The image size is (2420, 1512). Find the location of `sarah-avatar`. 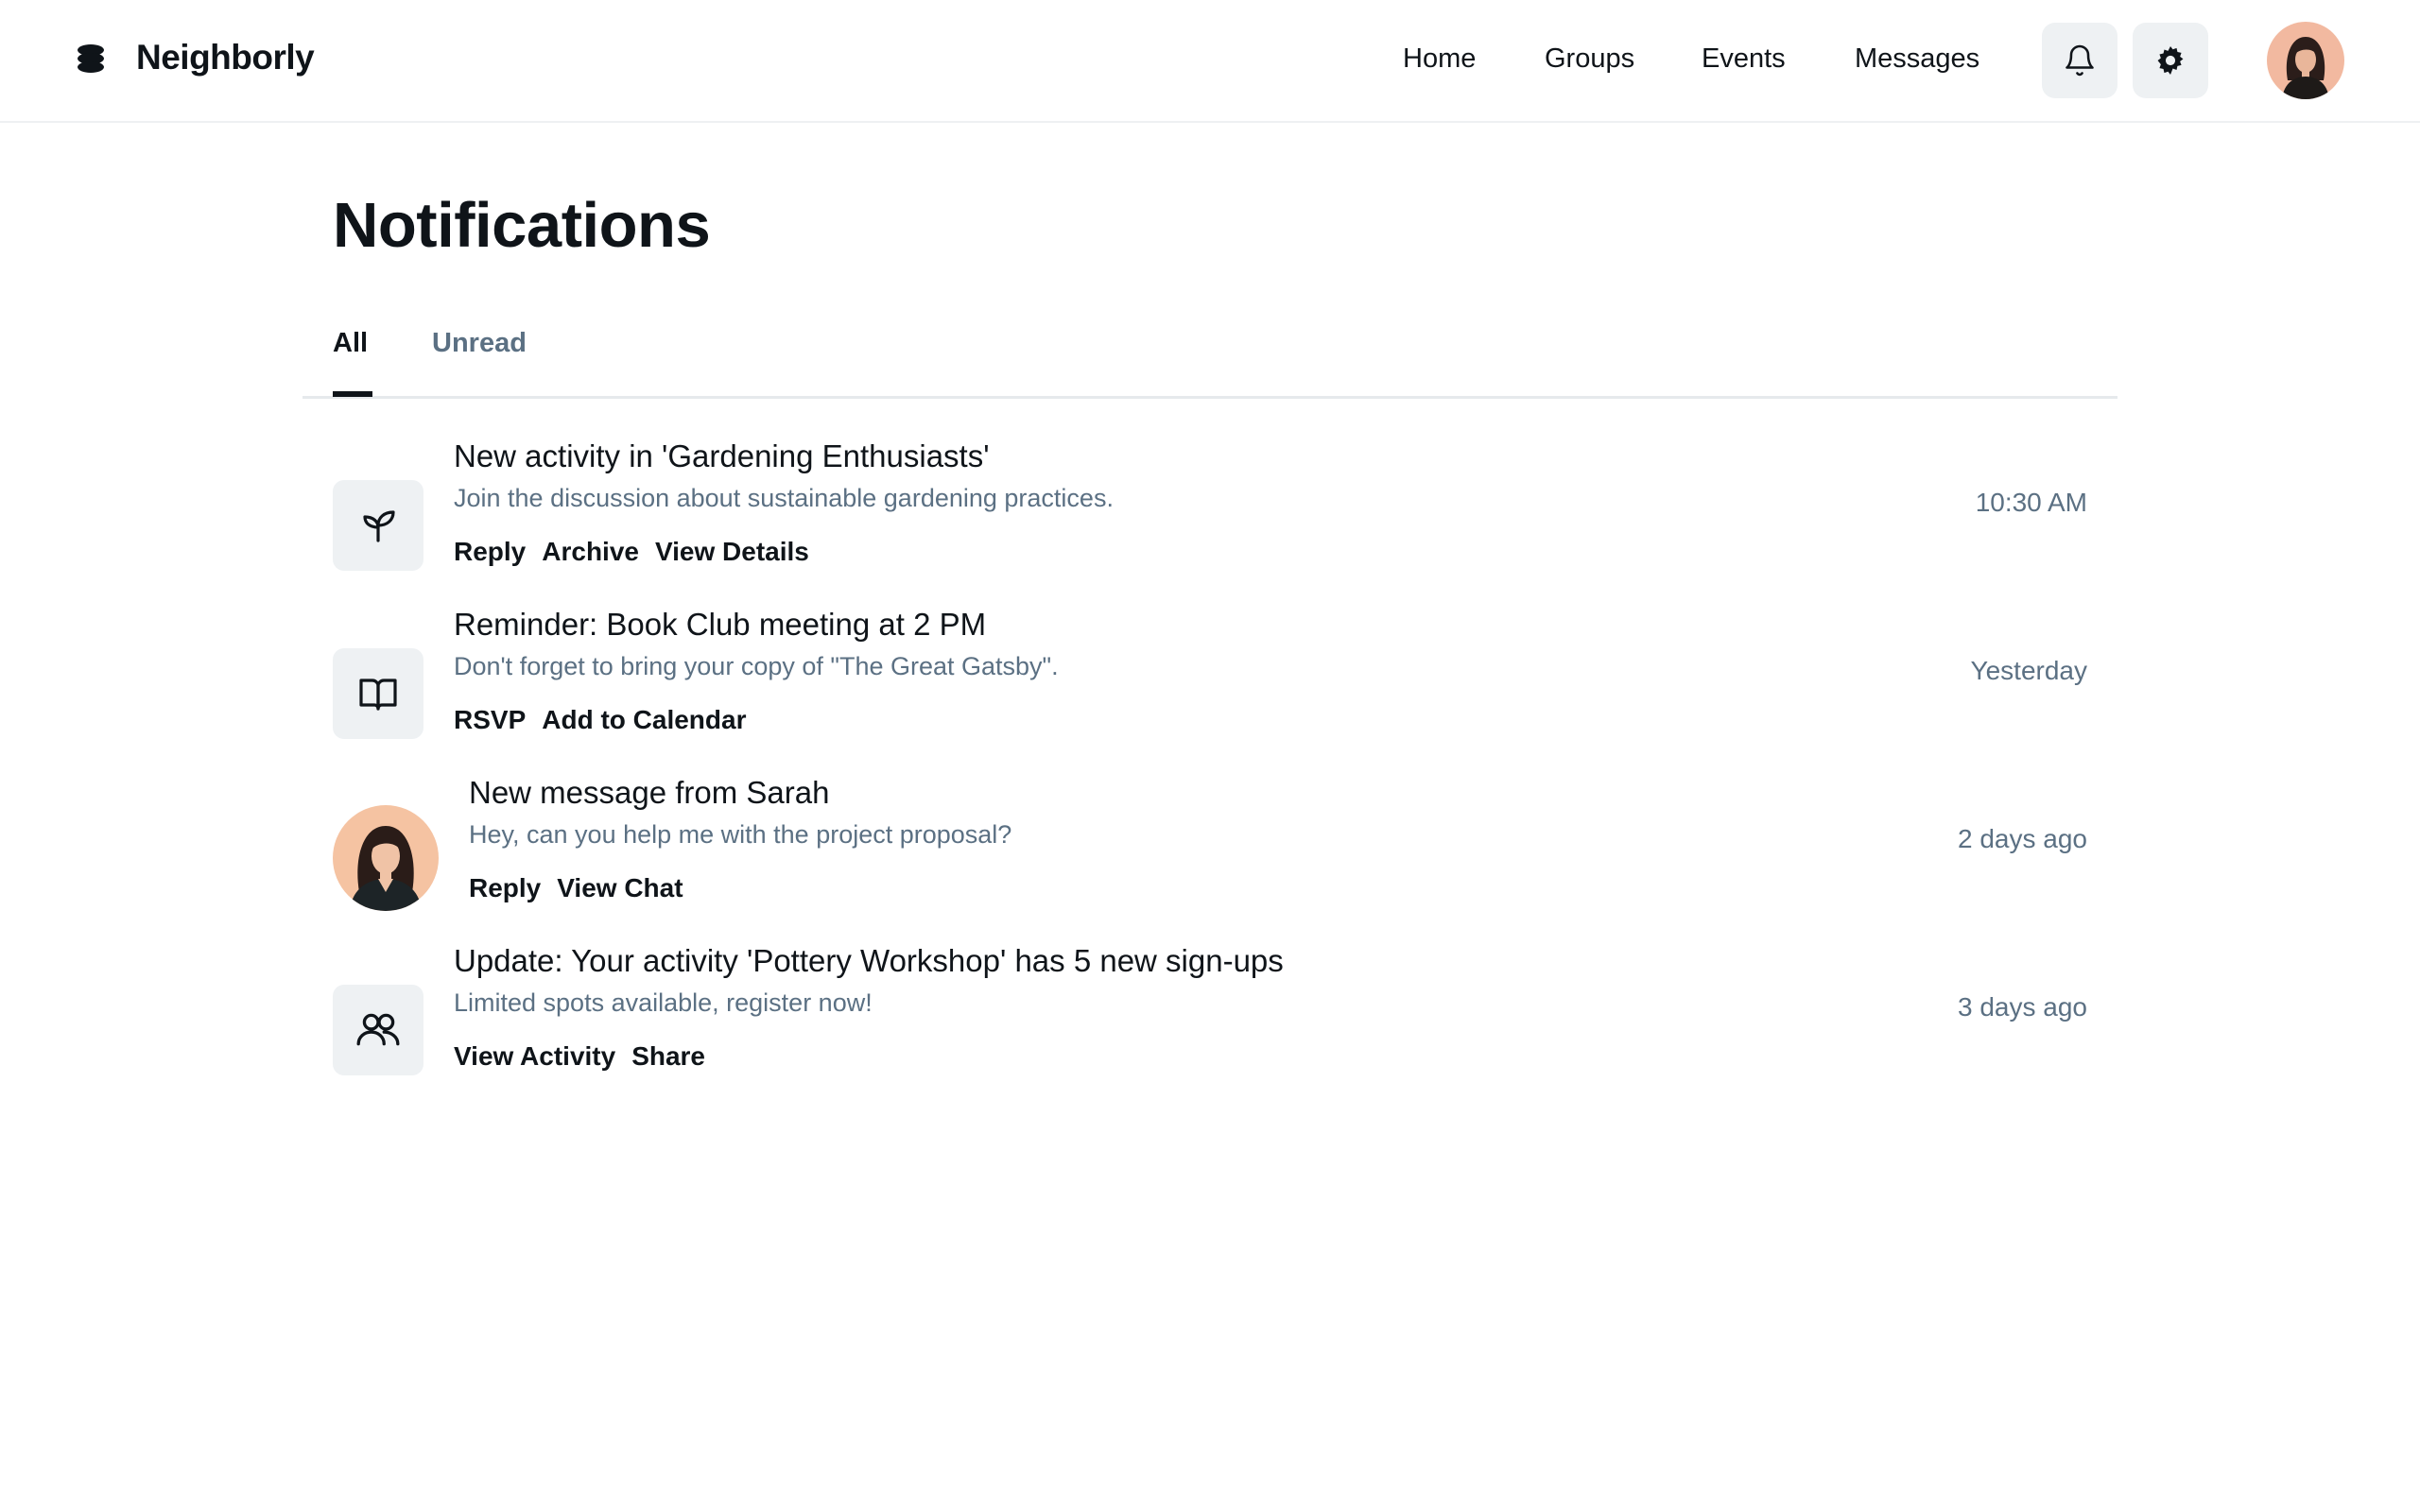

sarah-avatar is located at coordinates (386, 858).